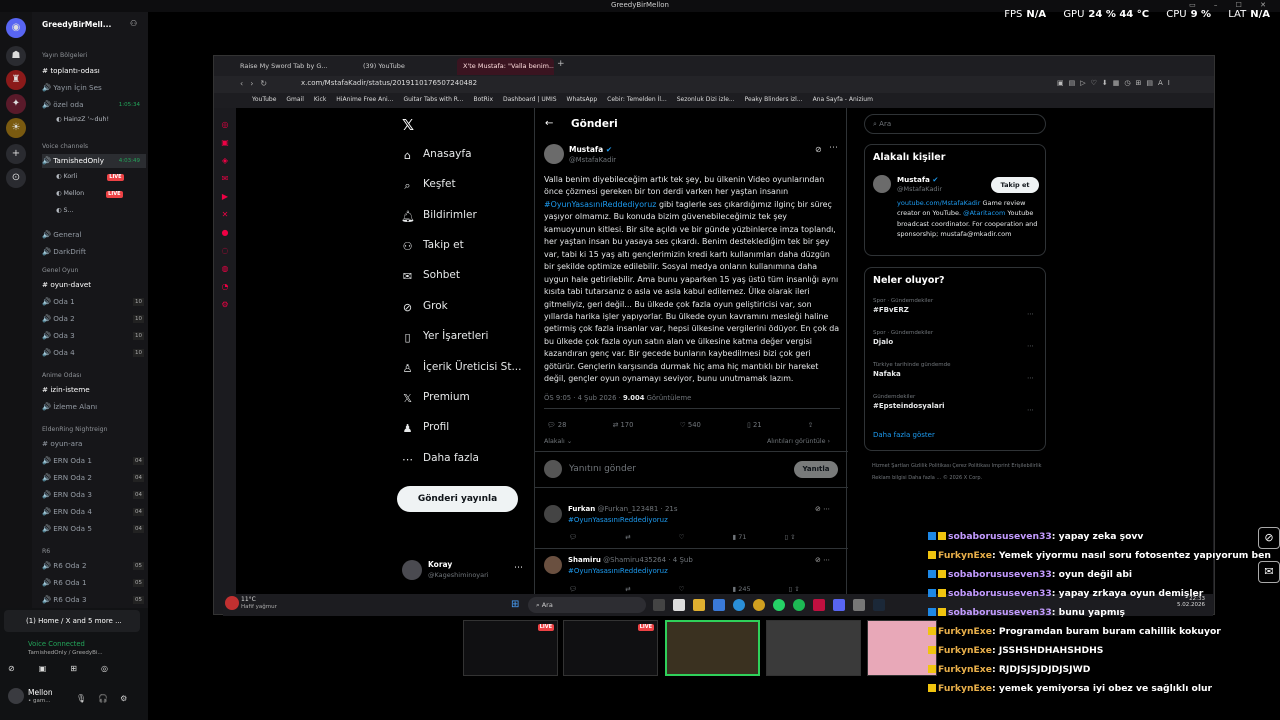 The width and height of the screenshot is (1280, 720). I want to click on file-explorer-icon, so click(699, 605).